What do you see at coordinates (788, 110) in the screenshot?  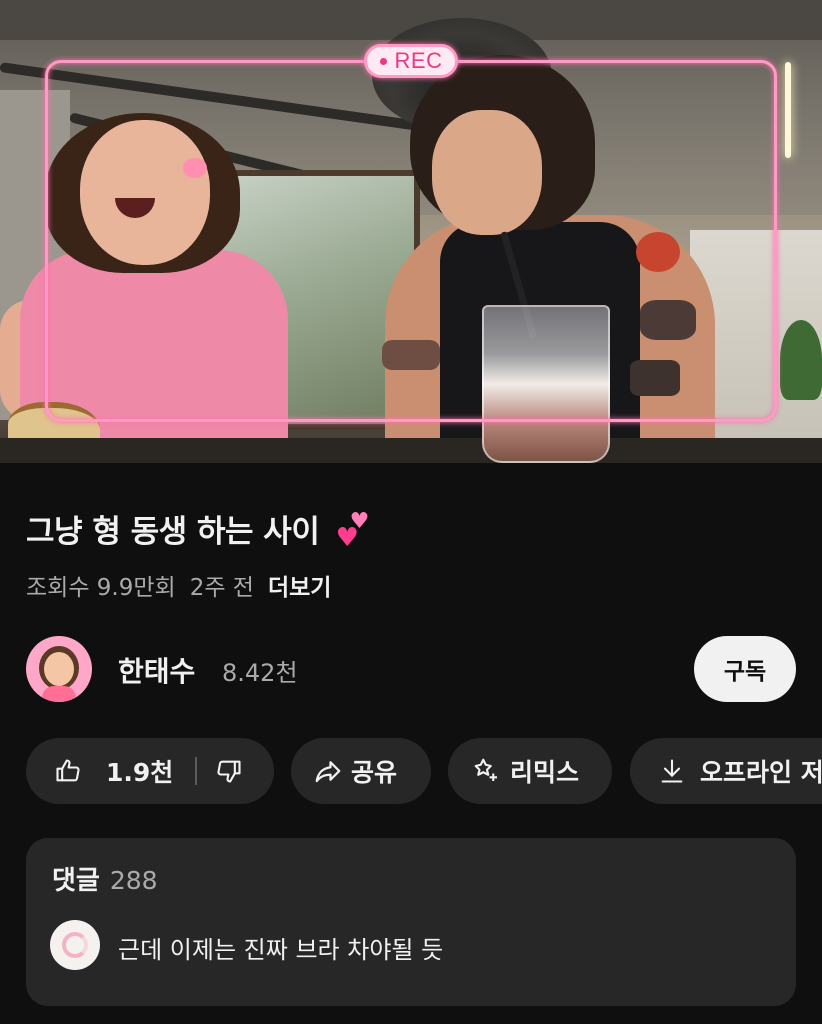 I see `video-frame-light` at bounding box center [788, 110].